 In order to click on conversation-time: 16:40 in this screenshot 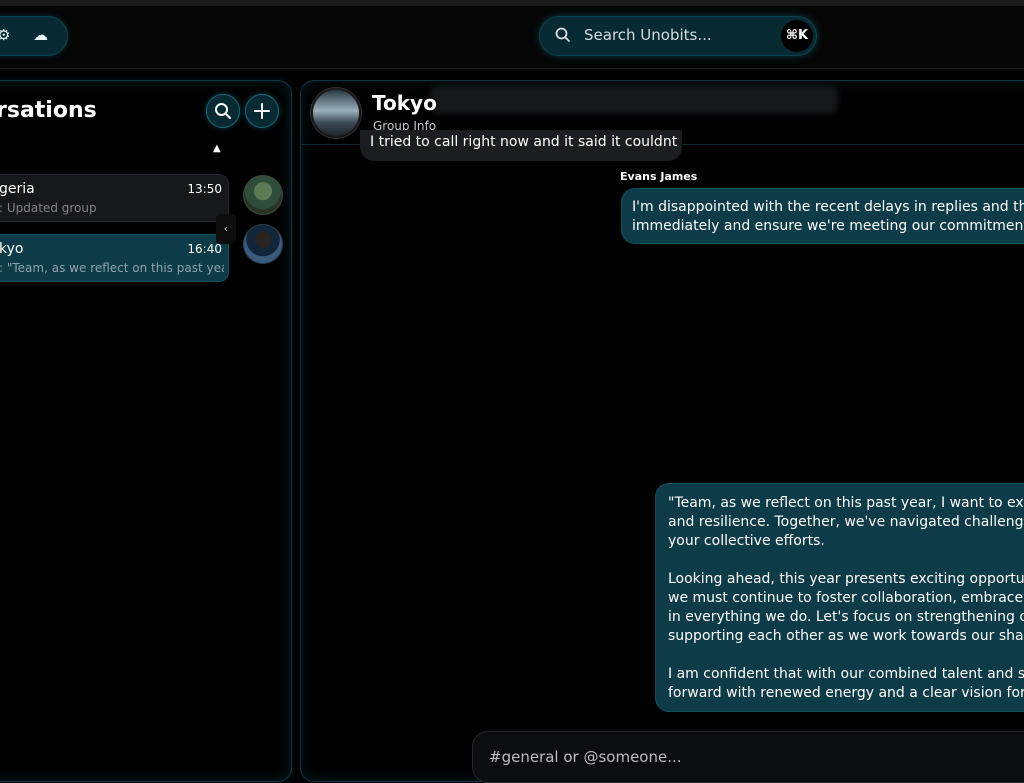, I will do `click(204, 249)`.